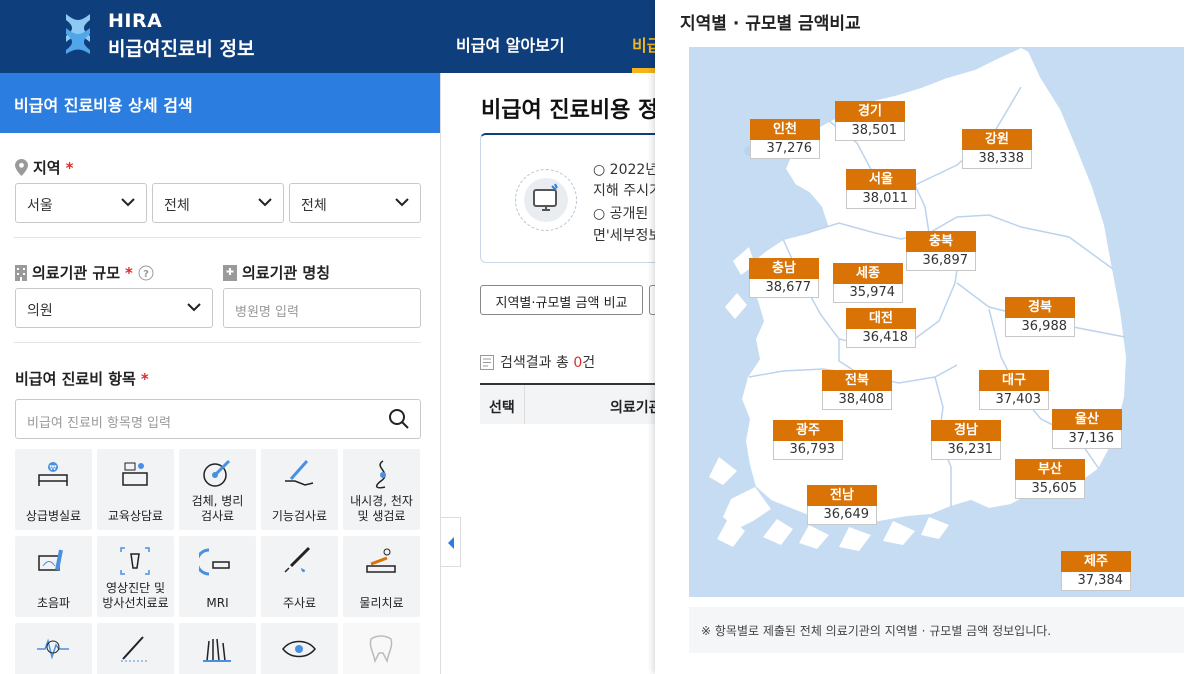 Image resolution: width=1195 pixels, height=674 pixels. What do you see at coordinates (1087, 439) in the screenshot?
I see `region-value: 37,136` at bounding box center [1087, 439].